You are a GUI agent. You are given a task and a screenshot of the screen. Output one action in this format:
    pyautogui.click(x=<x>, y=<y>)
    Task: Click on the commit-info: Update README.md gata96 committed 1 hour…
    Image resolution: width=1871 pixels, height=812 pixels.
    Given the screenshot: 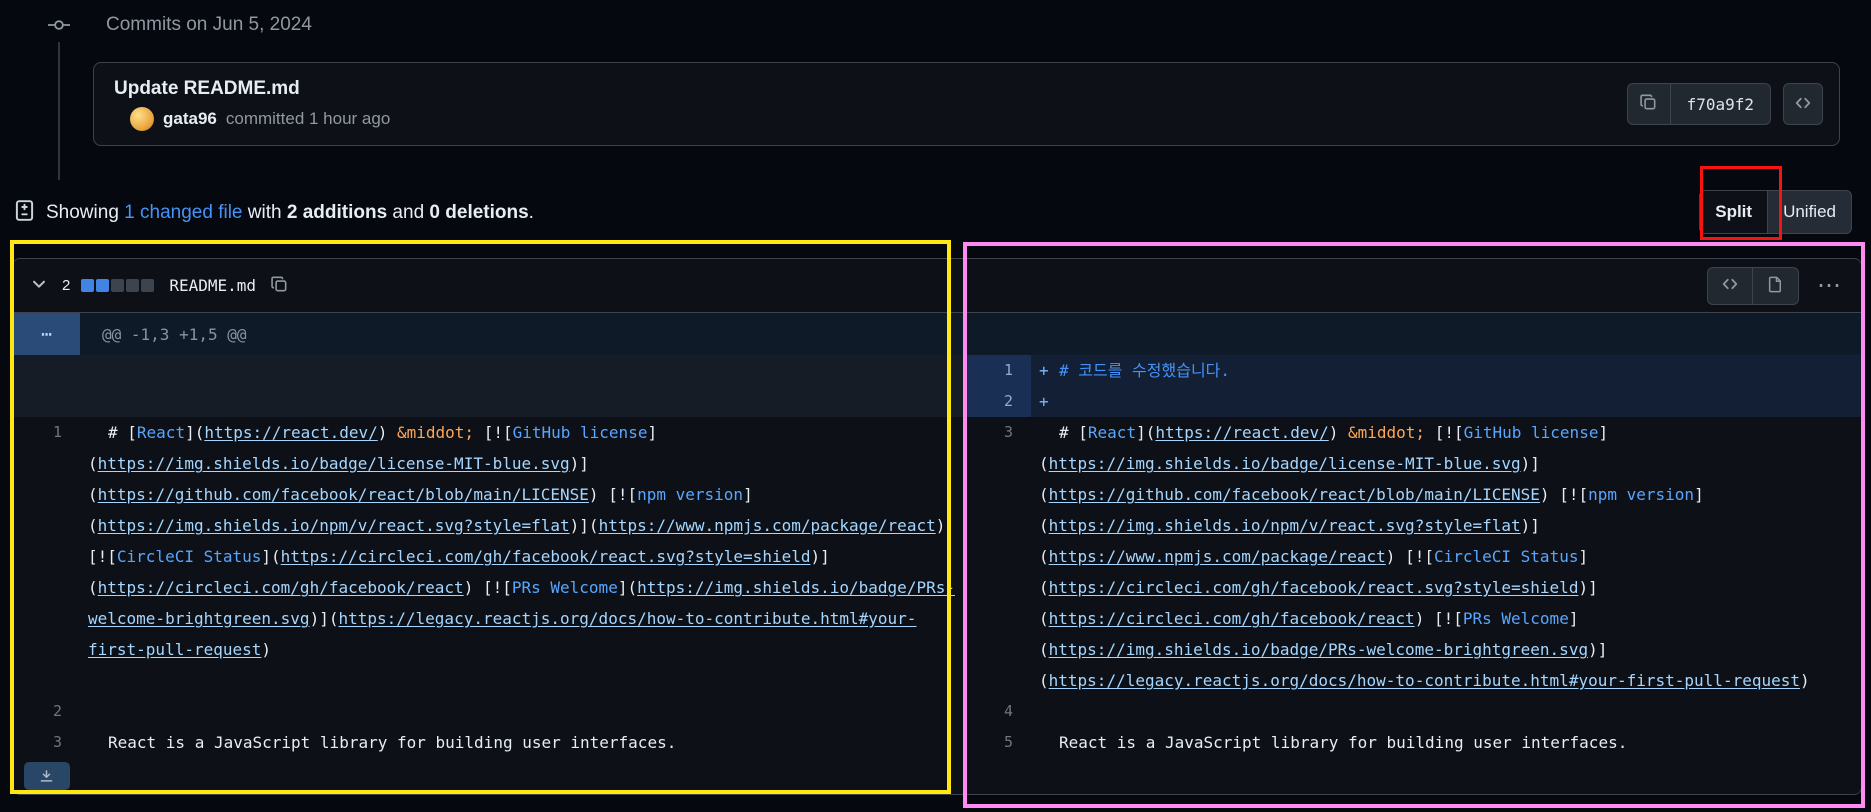 What is the action you would take?
    pyautogui.click(x=252, y=104)
    